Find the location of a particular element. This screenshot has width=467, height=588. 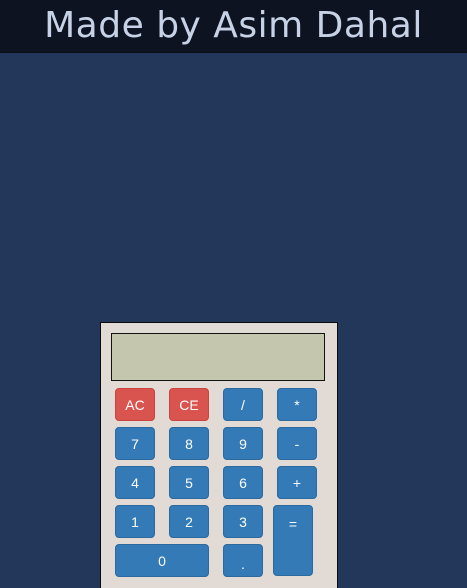

all-clear-button: AC is located at coordinates (135, 404).